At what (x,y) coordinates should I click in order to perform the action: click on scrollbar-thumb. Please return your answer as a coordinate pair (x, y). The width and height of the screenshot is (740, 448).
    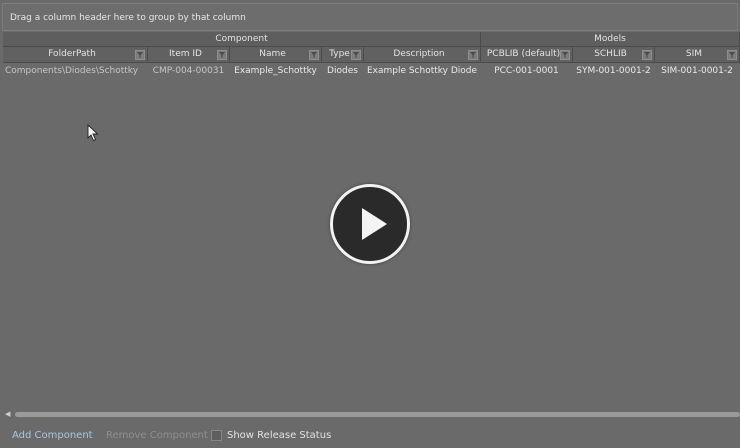
    Looking at the image, I should click on (377, 414).